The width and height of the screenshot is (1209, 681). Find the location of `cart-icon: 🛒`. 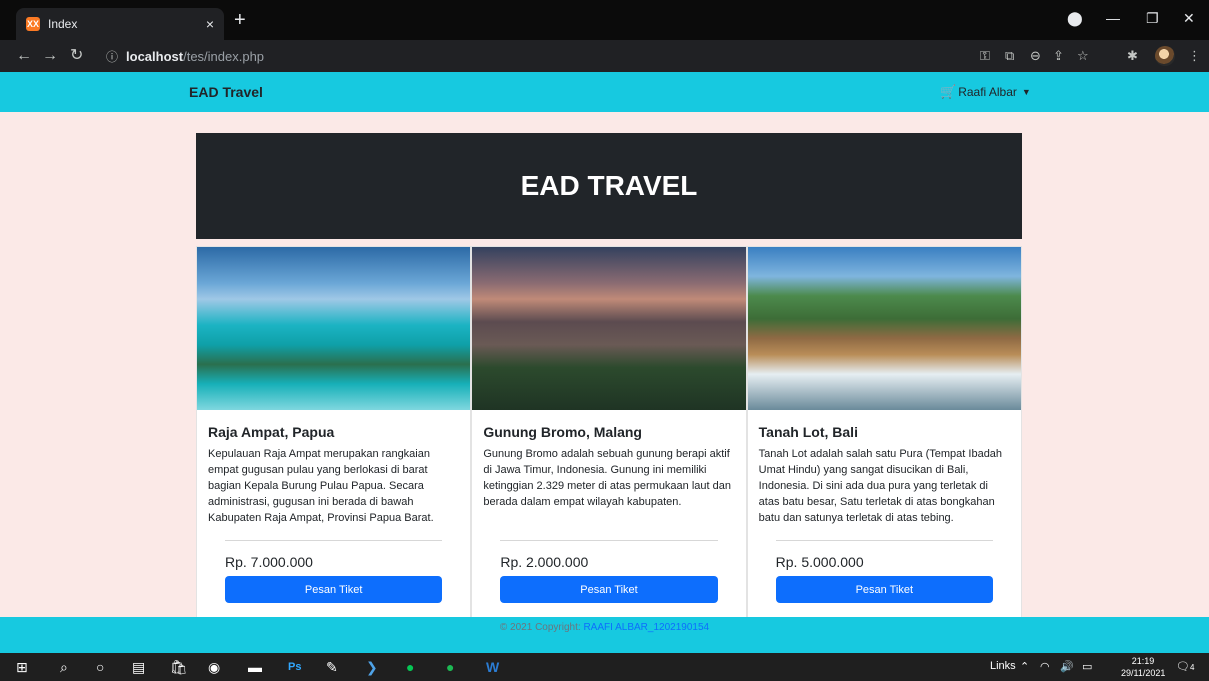

cart-icon: 🛒 is located at coordinates (948, 92).